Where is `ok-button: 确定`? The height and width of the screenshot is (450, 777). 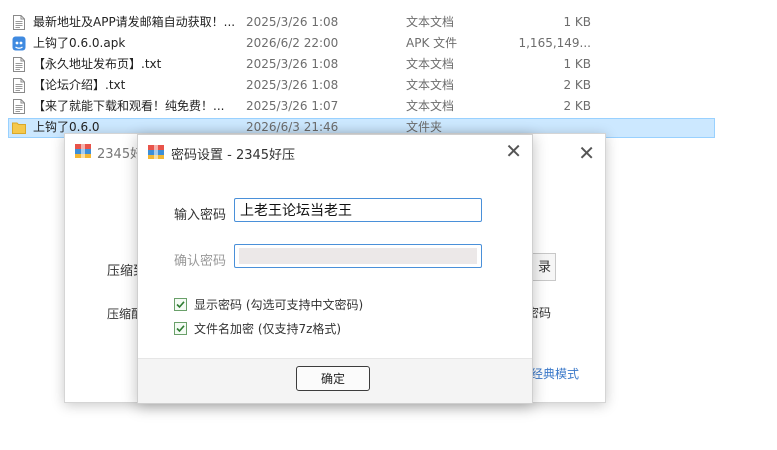
ok-button: 确定 is located at coordinates (333, 378).